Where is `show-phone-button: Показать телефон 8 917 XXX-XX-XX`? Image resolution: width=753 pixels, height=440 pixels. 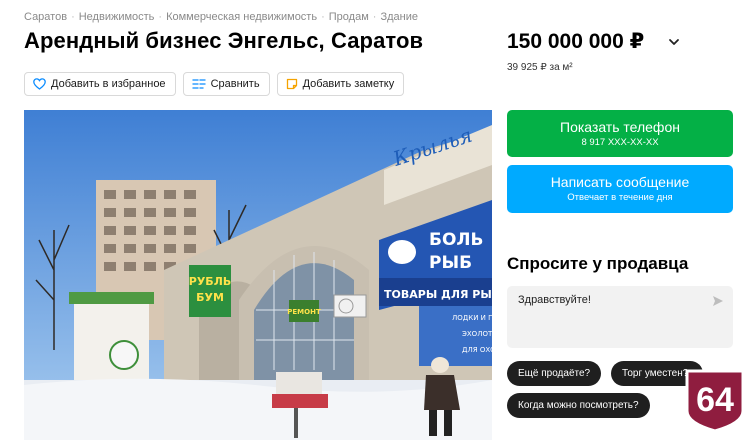 show-phone-button: Показать телефон 8 917 XXX-XX-XX is located at coordinates (620, 133).